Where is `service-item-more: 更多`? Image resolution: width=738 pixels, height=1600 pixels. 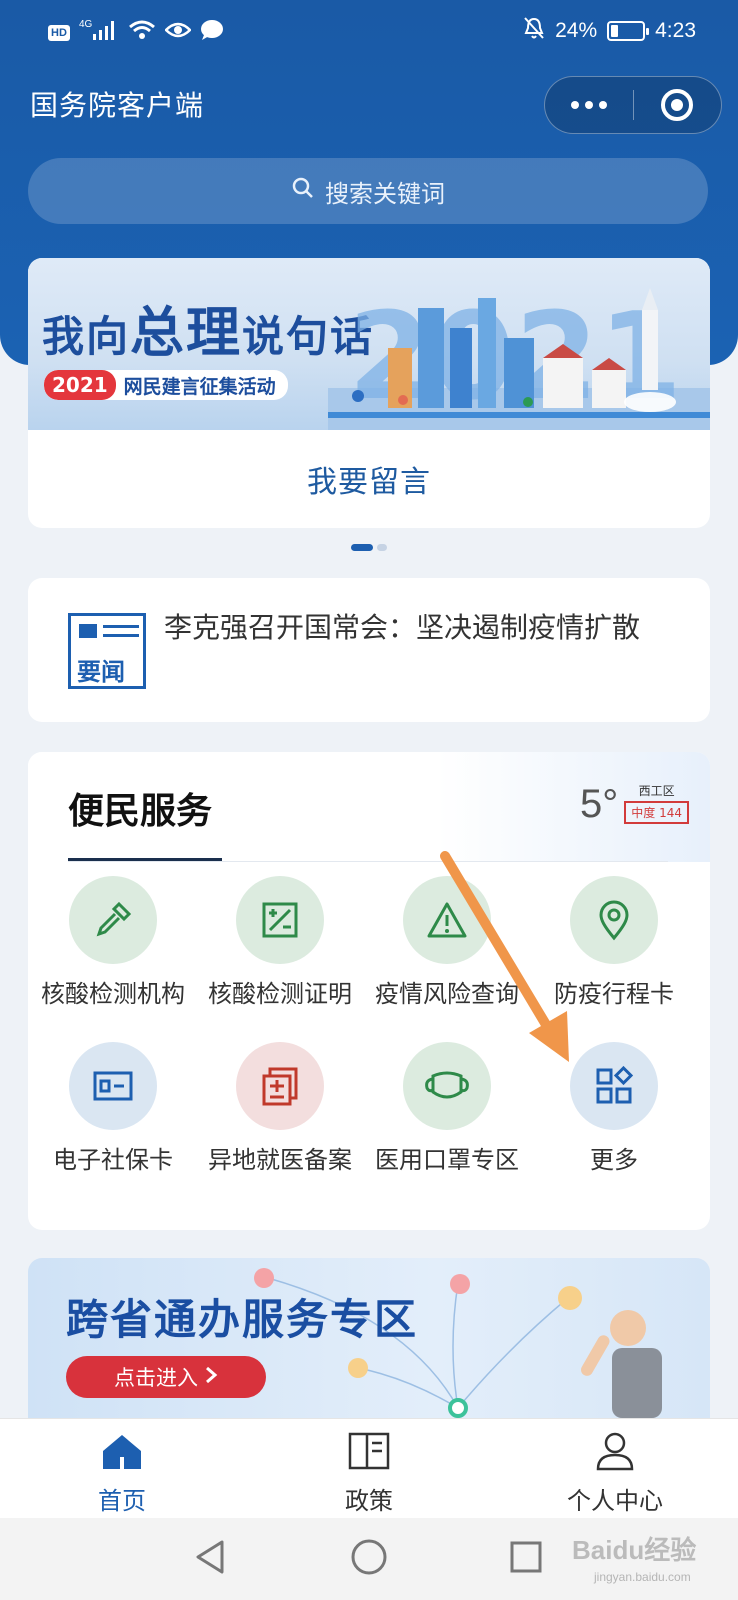
service-item-more: 更多 is located at coordinates (614, 1108).